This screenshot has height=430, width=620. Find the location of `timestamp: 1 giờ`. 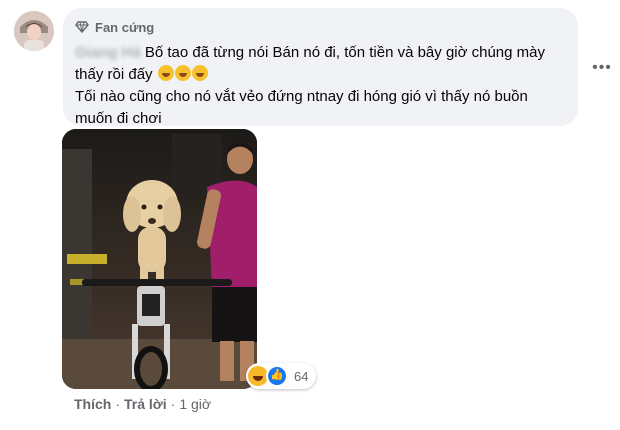

timestamp: 1 giờ is located at coordinates (195, 404).